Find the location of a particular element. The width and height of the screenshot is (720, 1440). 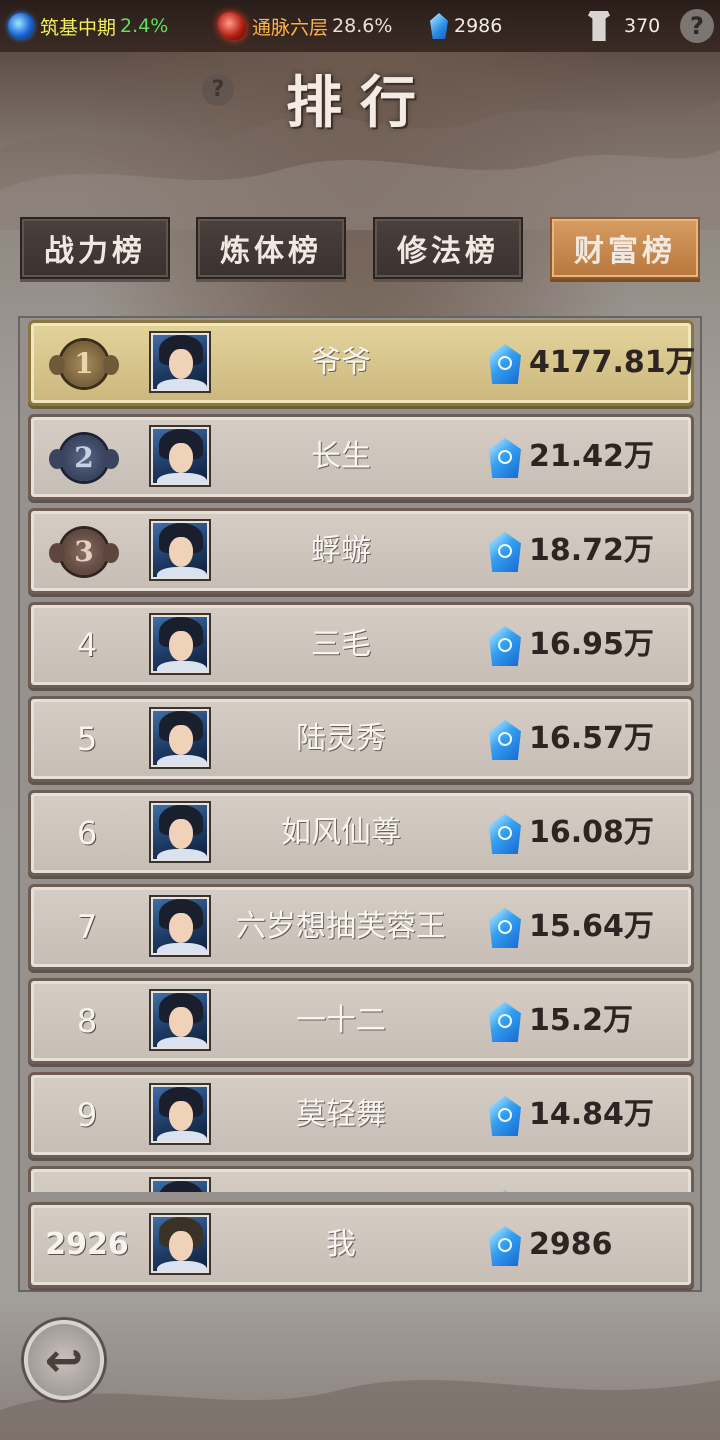

leaderboard-row: 7 六岁想抽芙蓉王 15.64万 is located at coordinates (361, 927).